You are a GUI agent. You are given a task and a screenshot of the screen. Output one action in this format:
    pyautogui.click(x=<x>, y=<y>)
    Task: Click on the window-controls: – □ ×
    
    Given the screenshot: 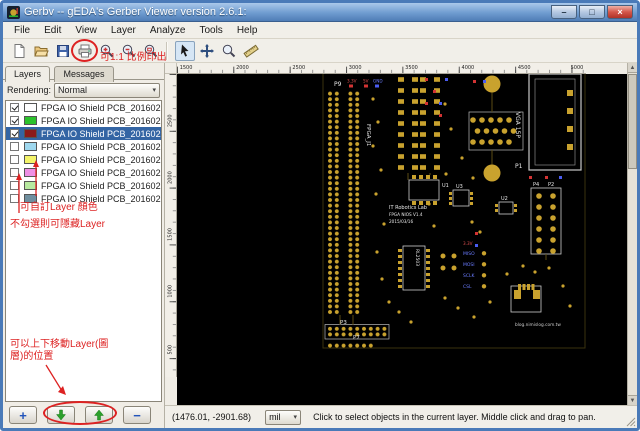 What is the action you would take?
    pyautogui.click(x=592, y=12)
    